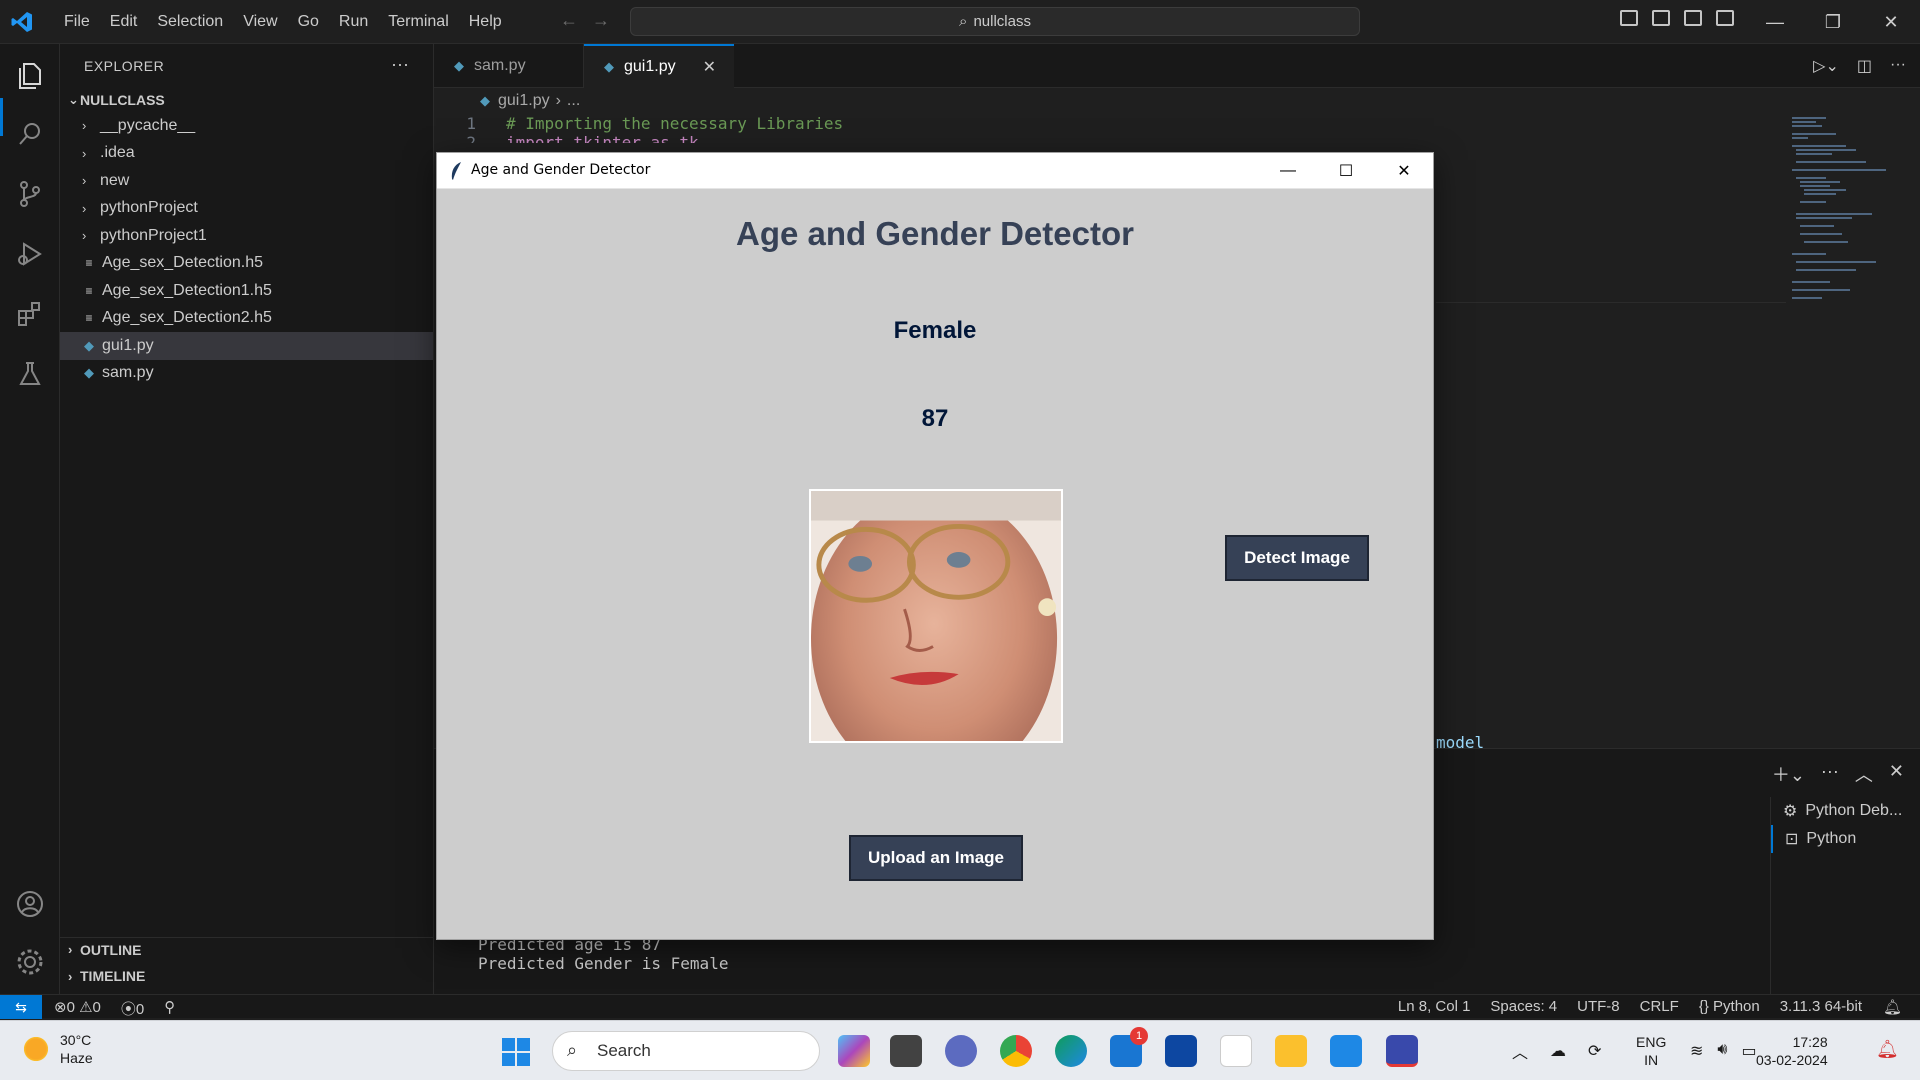  I want to click on input-language: ENG IN, so click(1651, 1051).